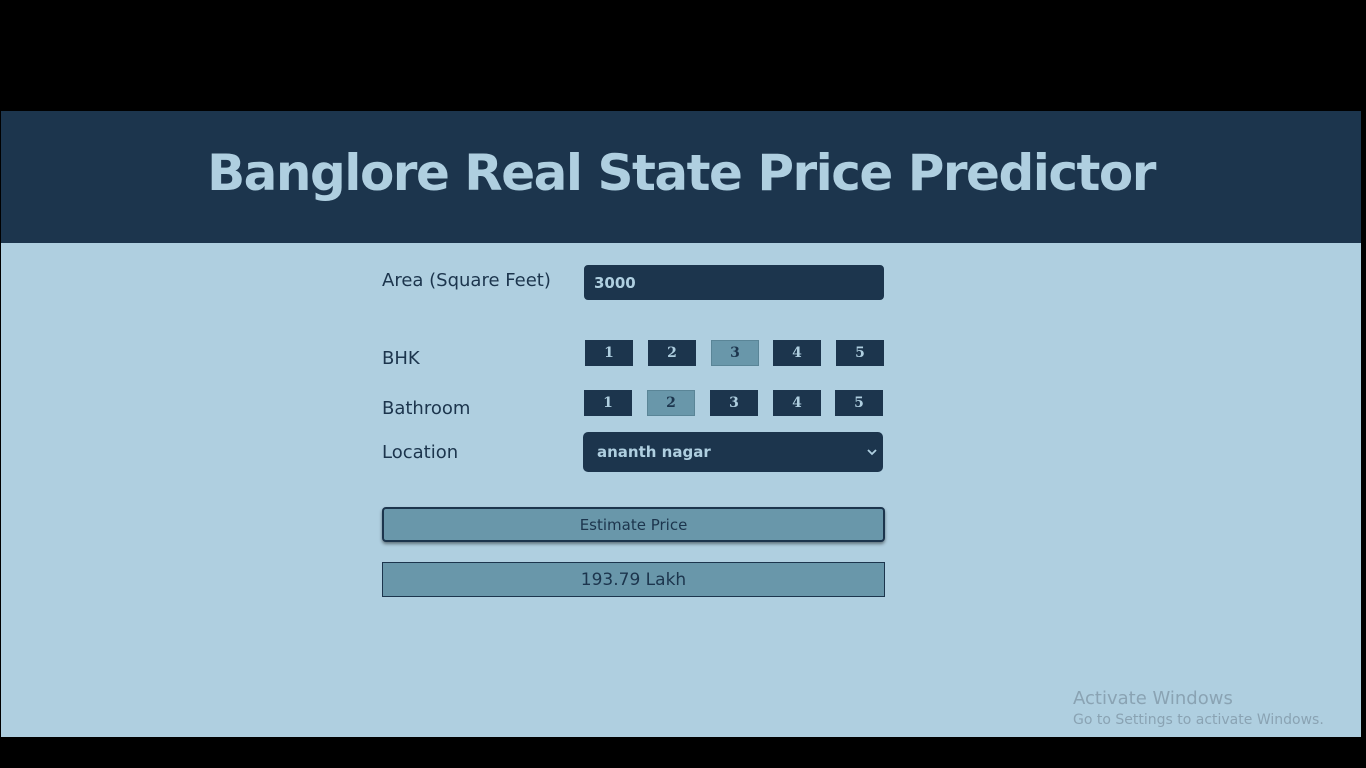 The height and width of the screenshot is (768, 1366). Describe the element at coordinates (1198, 720) in the screenshot. I see `watermark-subtitle: Go to Settings to activate Windows.` at that location.